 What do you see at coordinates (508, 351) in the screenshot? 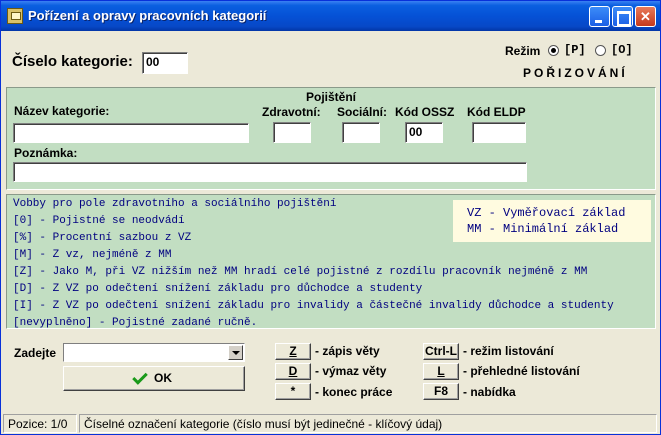
I see `key-ctrl-l-desc: - režim listování` at bounding box center [508, 351].